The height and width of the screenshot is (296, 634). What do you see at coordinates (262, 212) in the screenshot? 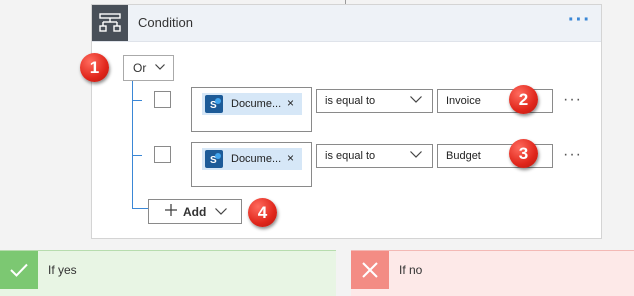
I see `callout-marker: 4` at bounding box center [262, 212].